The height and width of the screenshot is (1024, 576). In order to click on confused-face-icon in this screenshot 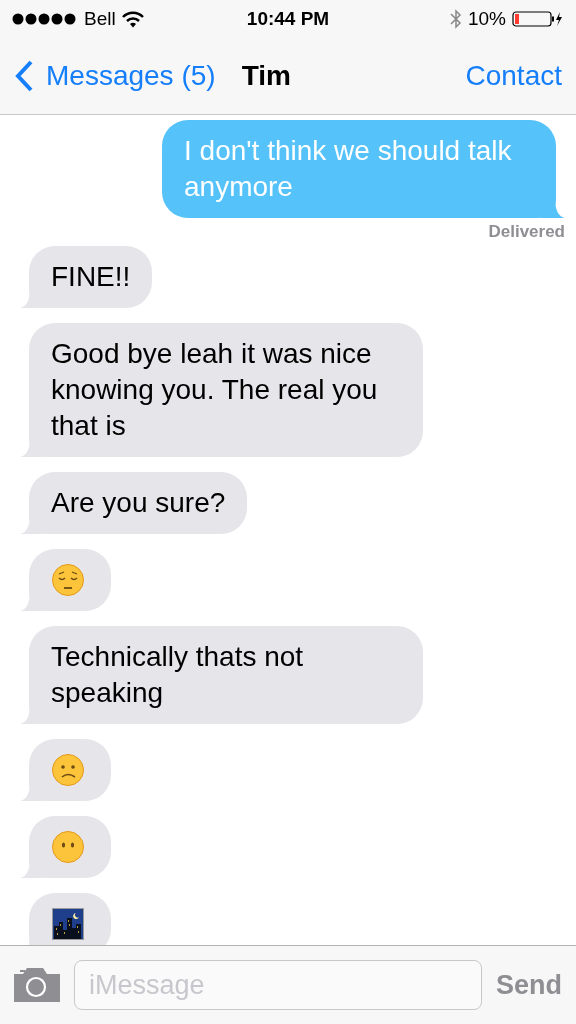, I will do `click(68, 770)`.